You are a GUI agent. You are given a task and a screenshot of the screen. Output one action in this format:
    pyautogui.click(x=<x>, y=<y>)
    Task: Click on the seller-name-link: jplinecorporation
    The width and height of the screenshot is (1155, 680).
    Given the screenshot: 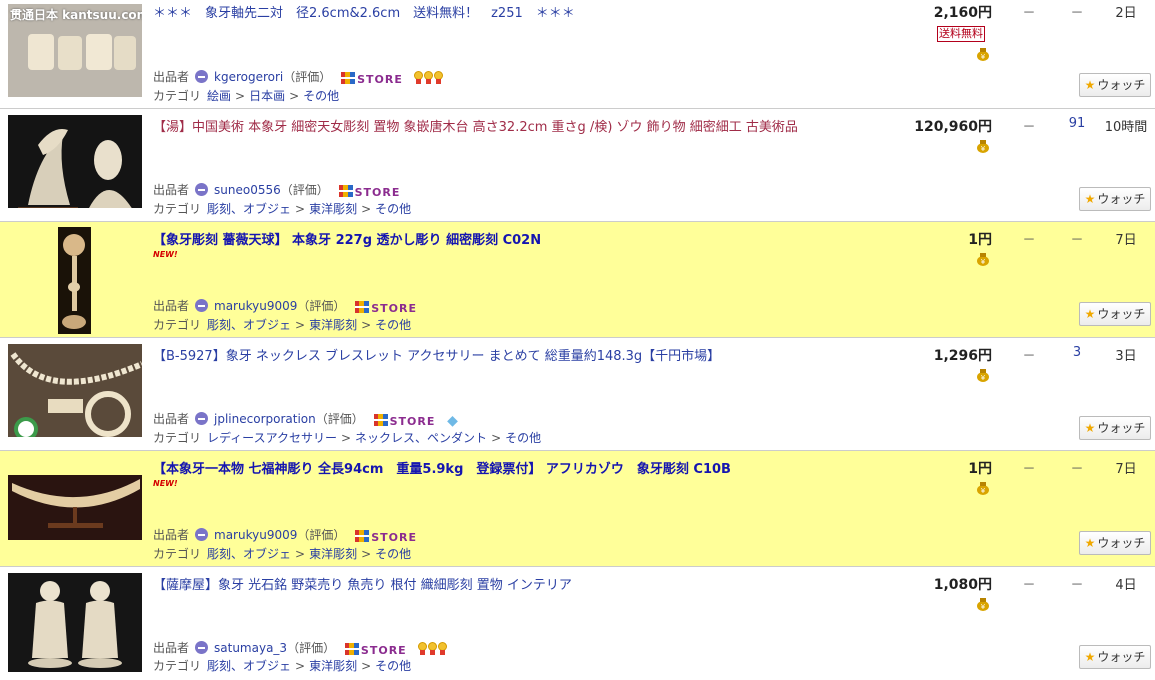 What is the action you would take?
    pyautogui.click(x=265, y=419)
    